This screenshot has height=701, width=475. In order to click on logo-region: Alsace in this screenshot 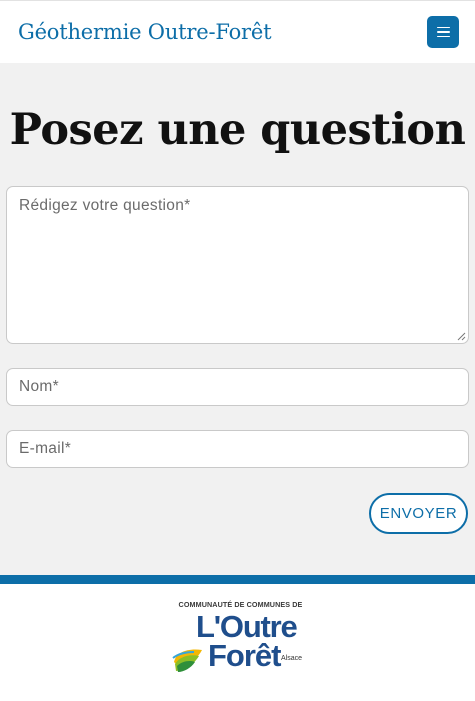, I will do `click(292, 658)`.